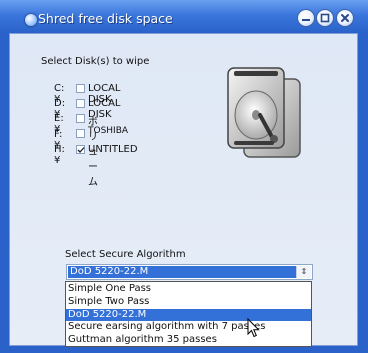 The width and height of the screenshot is (368, 353). Describe the element at coordinates (184, 16) in the screenshot. I see `title-bar: Shred free disk space` at that location.